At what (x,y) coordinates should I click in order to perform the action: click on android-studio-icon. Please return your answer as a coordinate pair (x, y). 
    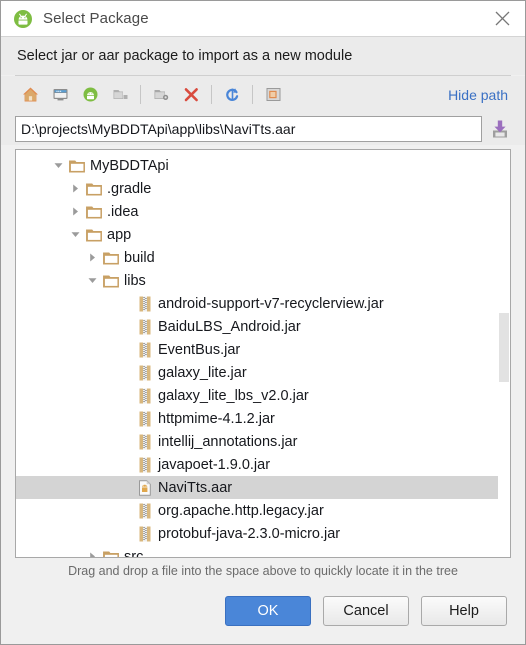
    Looking at the image, I should click on (23, 19).